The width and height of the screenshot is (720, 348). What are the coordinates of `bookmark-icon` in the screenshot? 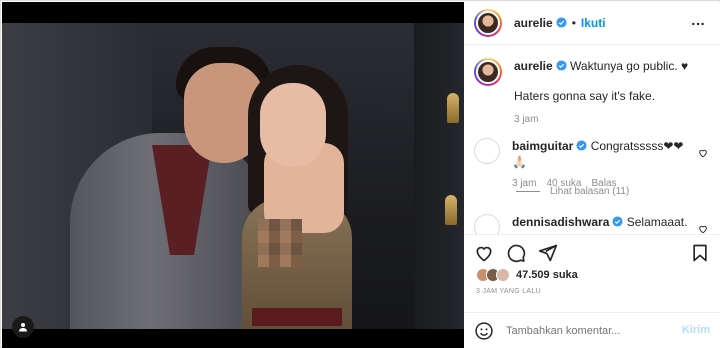 It's located at (700, 253).